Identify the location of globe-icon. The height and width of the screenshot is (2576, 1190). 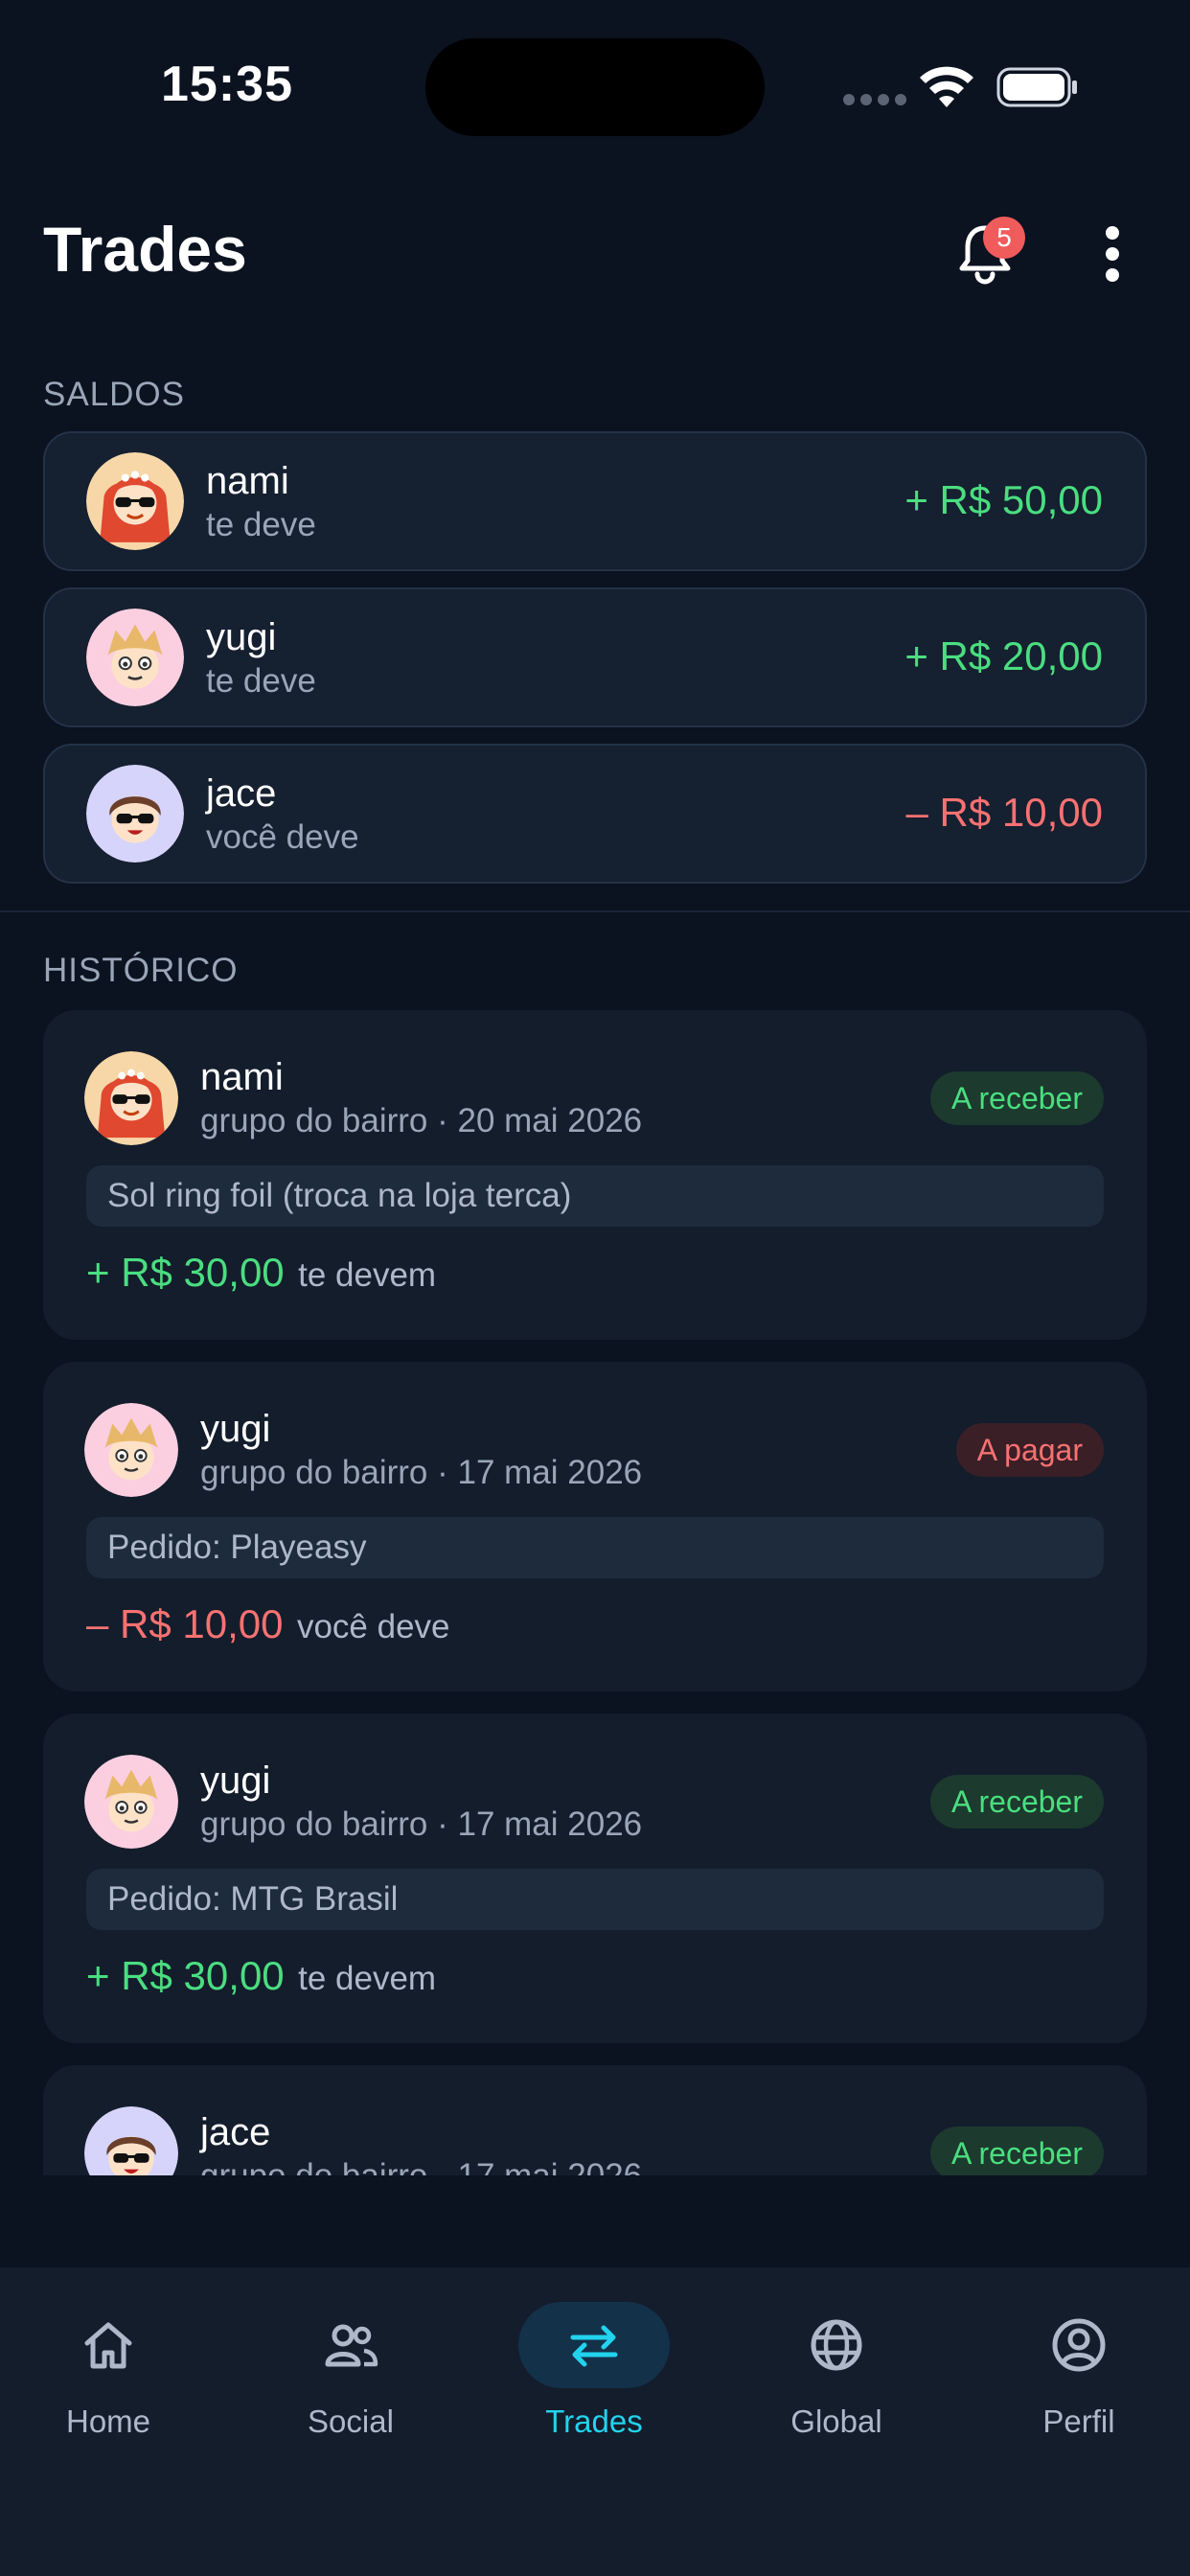
(837, 2345).